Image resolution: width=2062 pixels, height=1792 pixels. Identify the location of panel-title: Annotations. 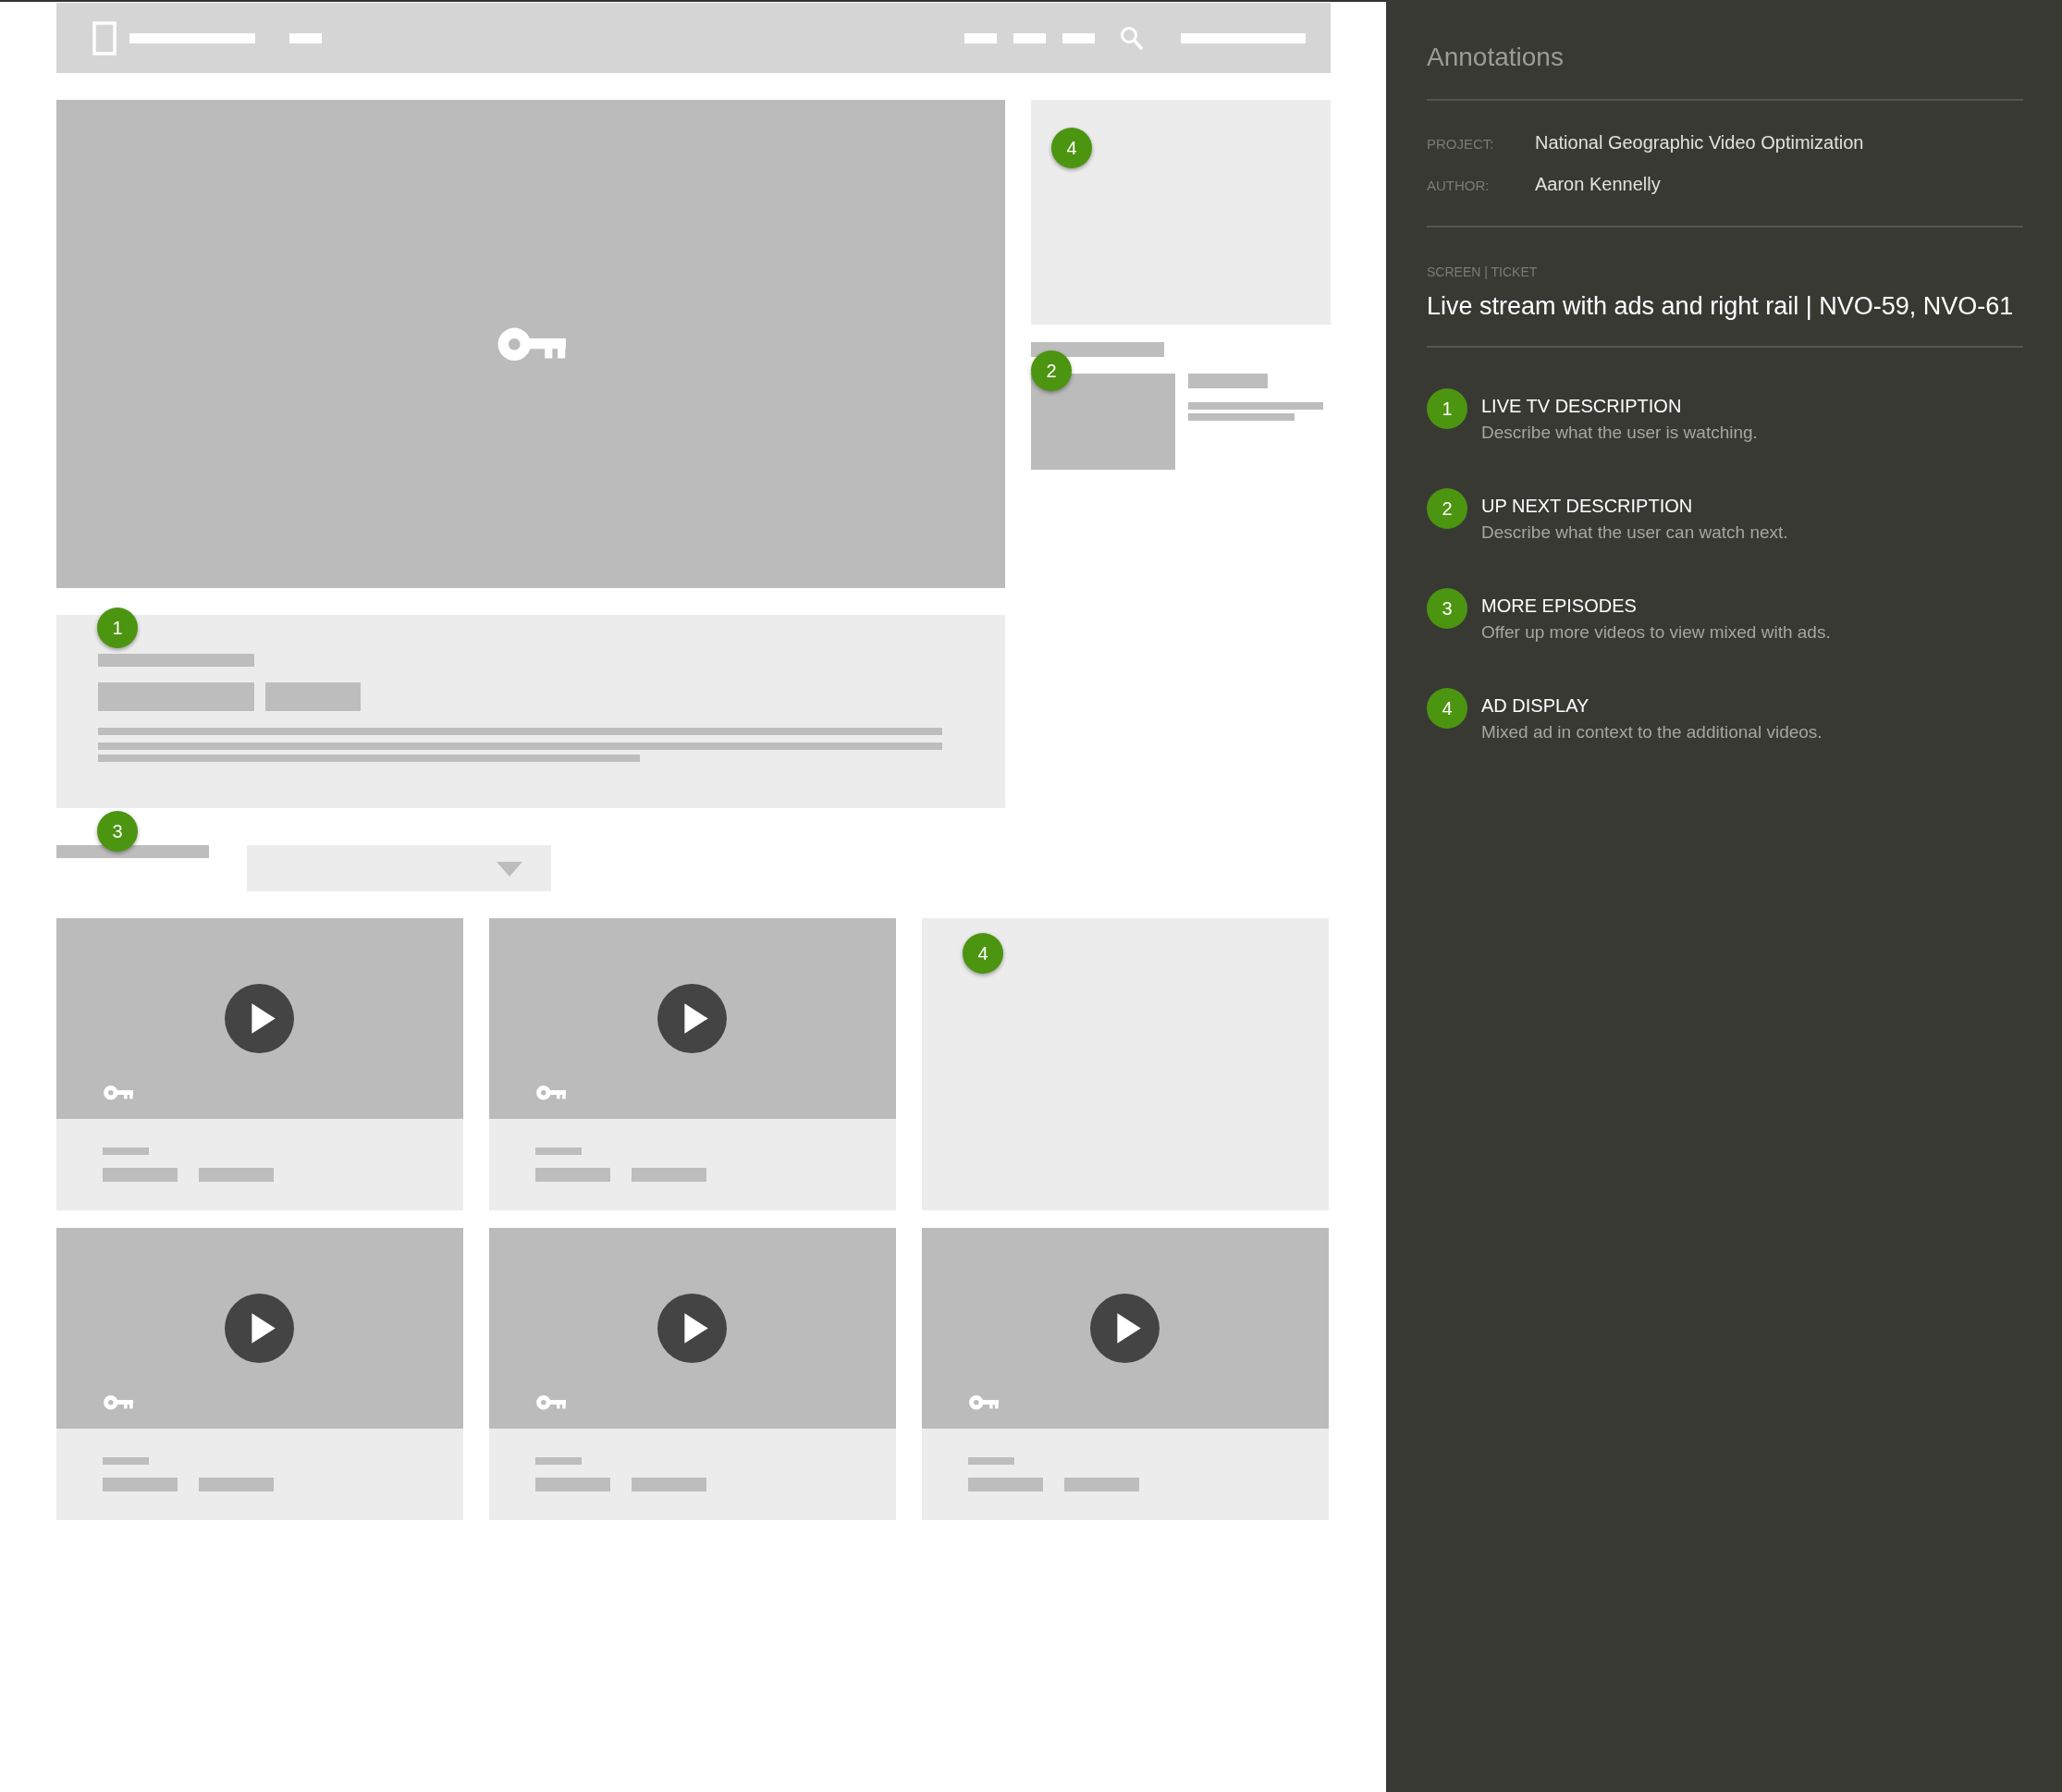
(1496, 57).